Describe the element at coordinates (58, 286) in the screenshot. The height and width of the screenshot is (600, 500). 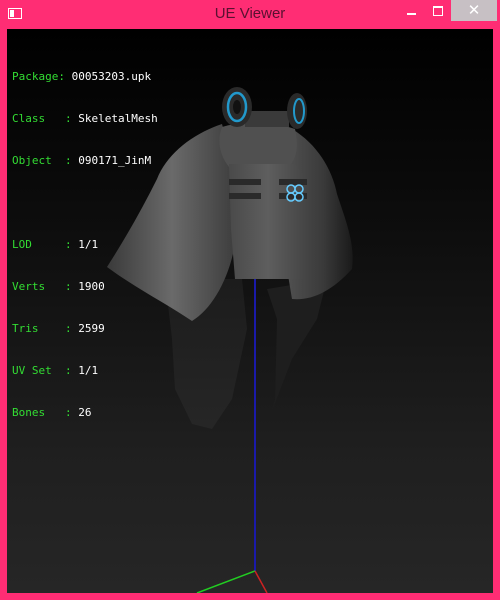
I see `info-verts: Verts : 1900` at that location.